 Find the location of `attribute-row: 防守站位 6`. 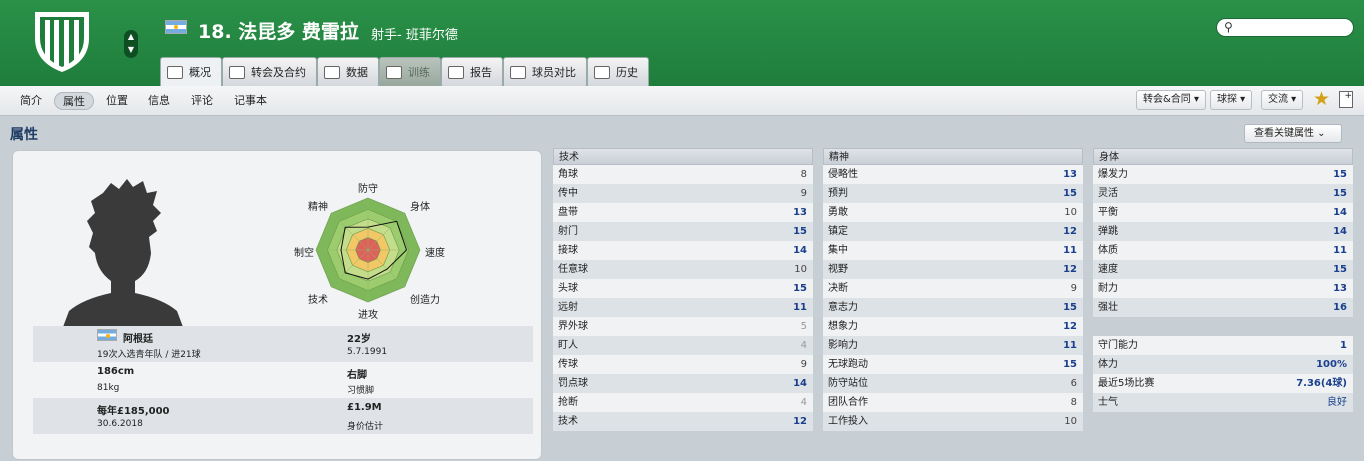

attribute-row: 防守站位 6 is located at coordinates (953, 383).